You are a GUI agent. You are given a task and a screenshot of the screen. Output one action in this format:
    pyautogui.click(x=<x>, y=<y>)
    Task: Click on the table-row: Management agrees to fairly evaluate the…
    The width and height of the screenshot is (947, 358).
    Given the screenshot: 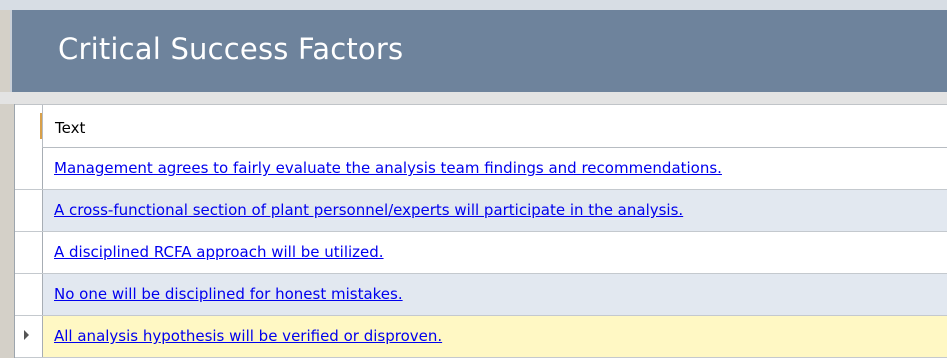 What is the action you would take?
    pyautogui.click(x=481, y=169)
    